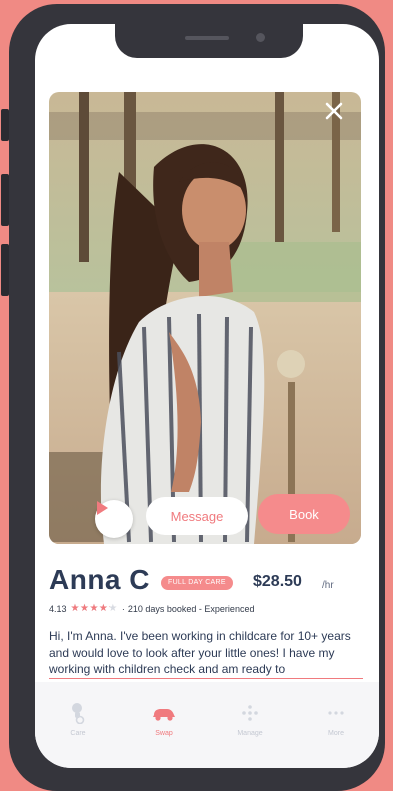  I want to click on close-button, so click(339, 116).